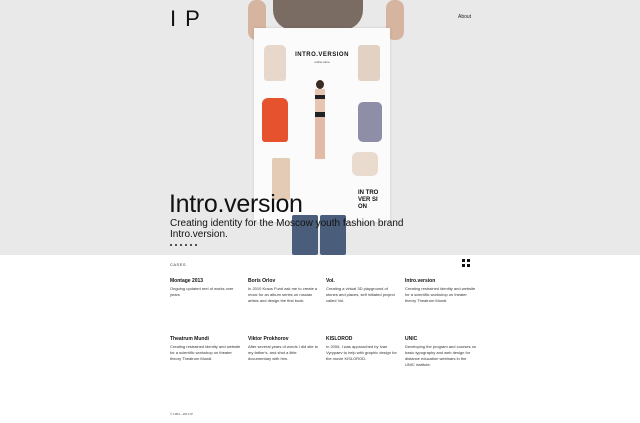 The height and width of the screenshot is (423, 640). Describe the element at coordinates (275, 63) in the screenshot. I see `garment-sweater` at that location.